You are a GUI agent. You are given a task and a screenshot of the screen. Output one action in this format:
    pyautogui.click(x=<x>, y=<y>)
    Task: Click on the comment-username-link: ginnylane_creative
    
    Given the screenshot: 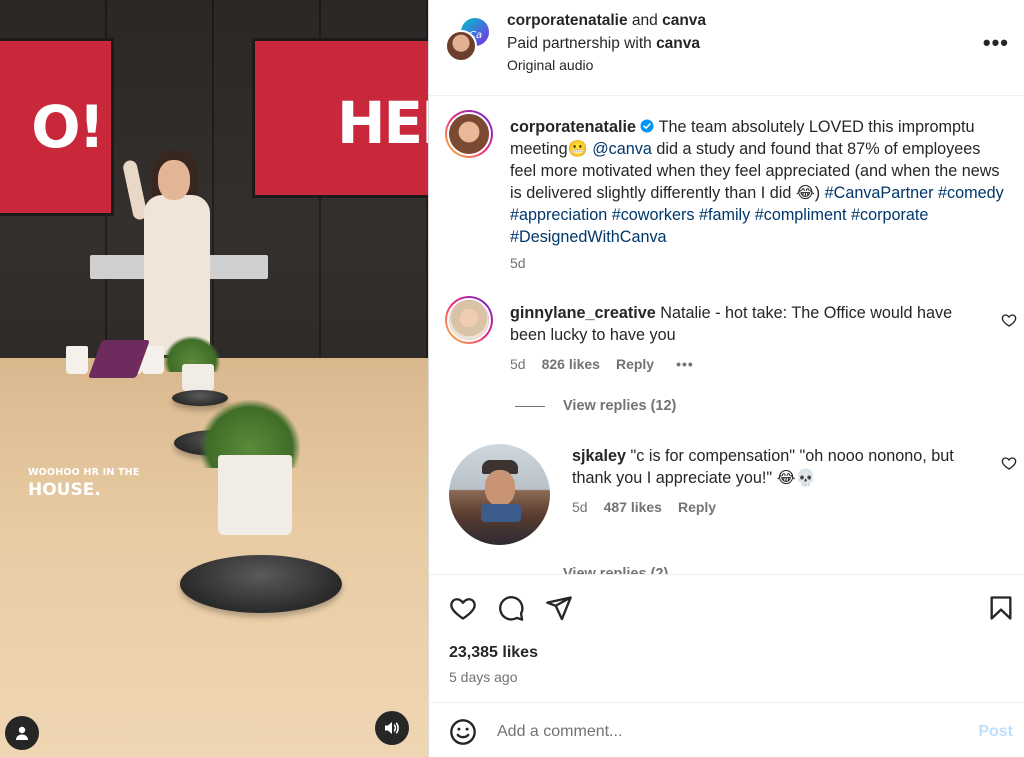 What is the action you would take?
    pyautogui.click(x=583, y=313)
    